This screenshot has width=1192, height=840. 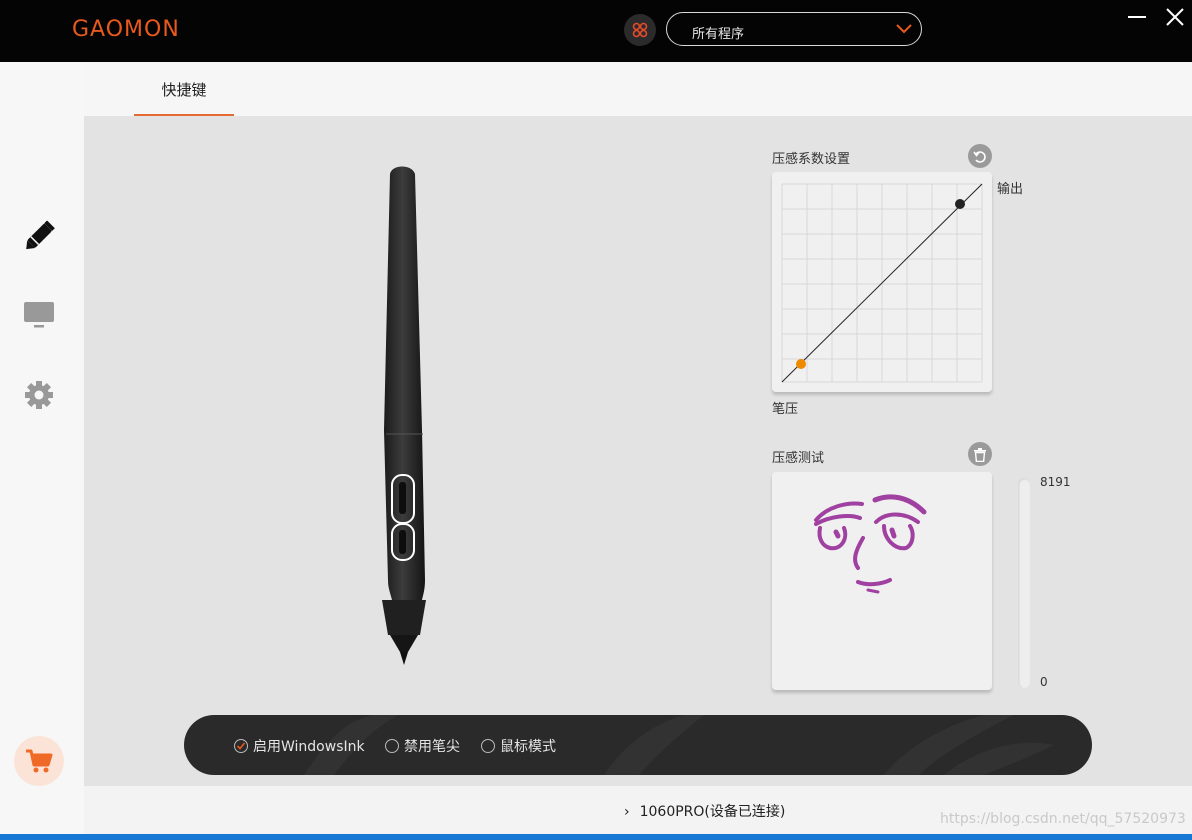 I want to click on chevron-down-icon, so click(x=904, y=31).